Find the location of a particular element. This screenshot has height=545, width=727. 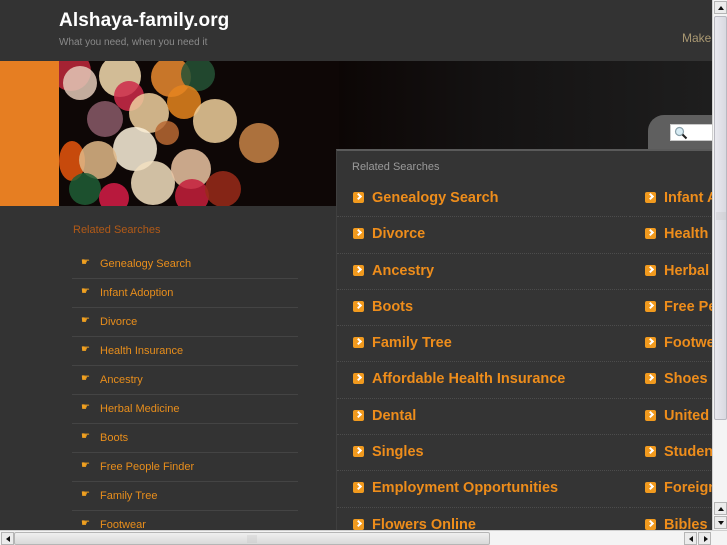

panel-link-label: United is located at coordinates (686, 416).